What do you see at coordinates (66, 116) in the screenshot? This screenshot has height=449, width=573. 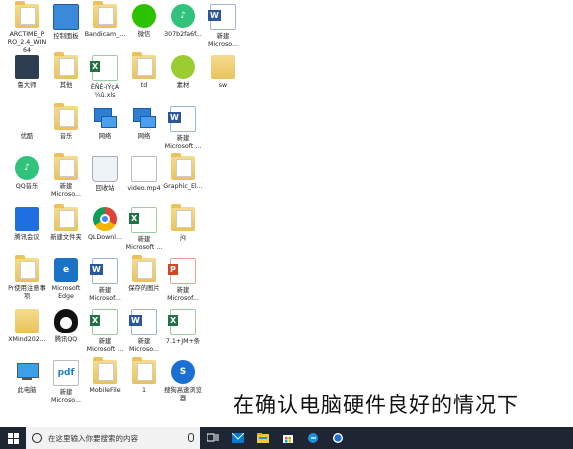 I see `folder-music-icon` at bounding box center [66, 116].